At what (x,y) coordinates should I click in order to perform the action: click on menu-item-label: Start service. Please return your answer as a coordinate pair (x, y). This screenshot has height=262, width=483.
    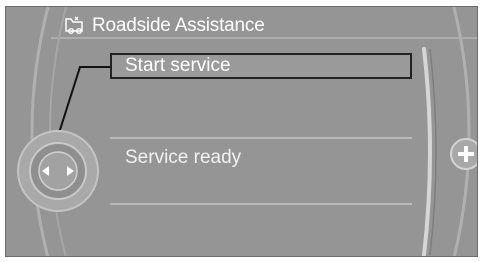
    Looking at the image, I should click on (178, 65).